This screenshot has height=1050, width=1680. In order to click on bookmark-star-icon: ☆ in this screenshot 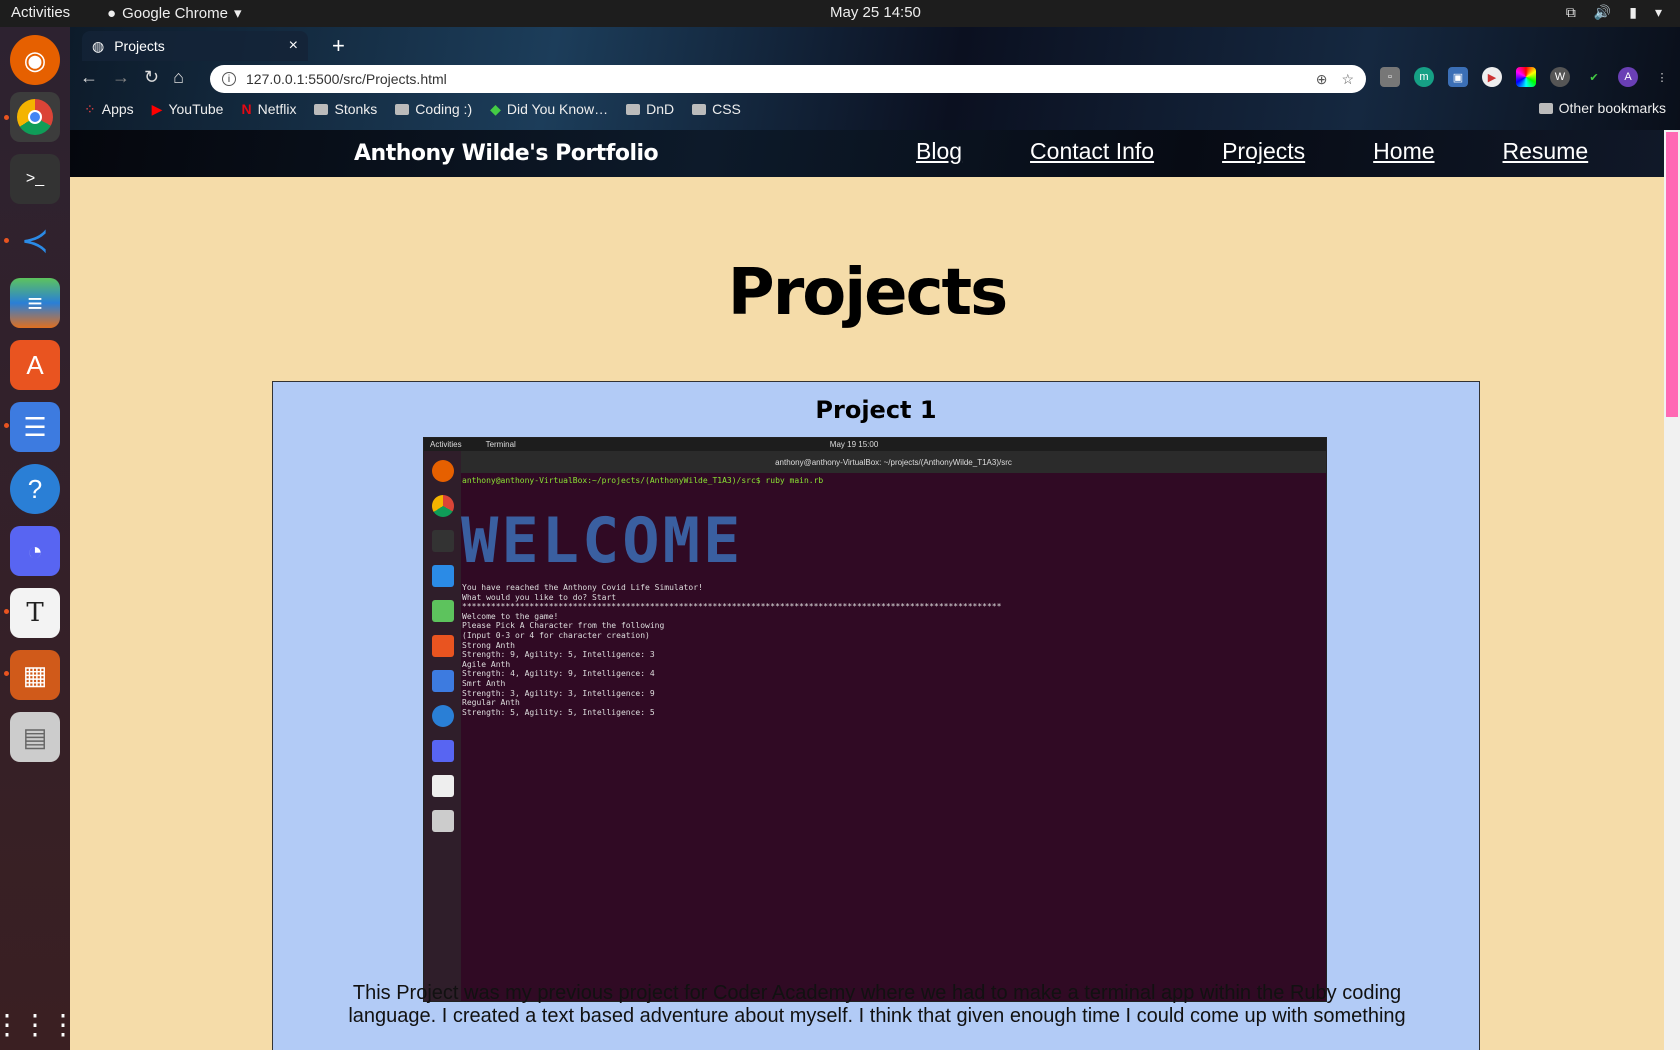, I will do `click(1347, 79)`.